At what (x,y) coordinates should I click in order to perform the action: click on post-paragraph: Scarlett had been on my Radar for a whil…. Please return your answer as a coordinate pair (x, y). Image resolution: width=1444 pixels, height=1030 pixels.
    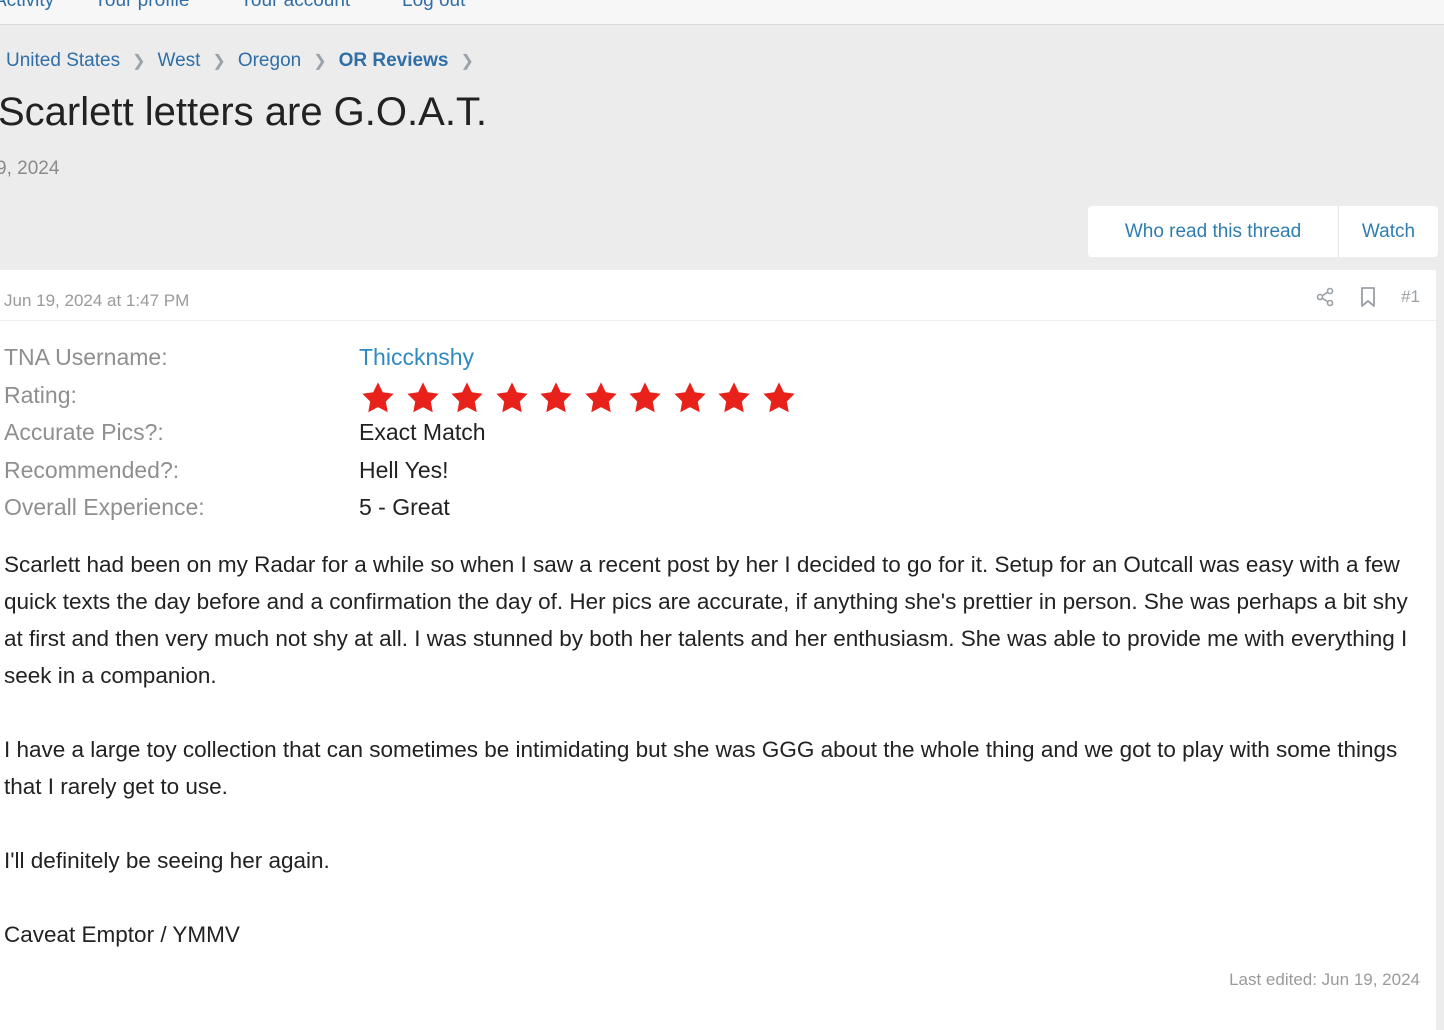
    Looking at the image, I should click on (706, 620).